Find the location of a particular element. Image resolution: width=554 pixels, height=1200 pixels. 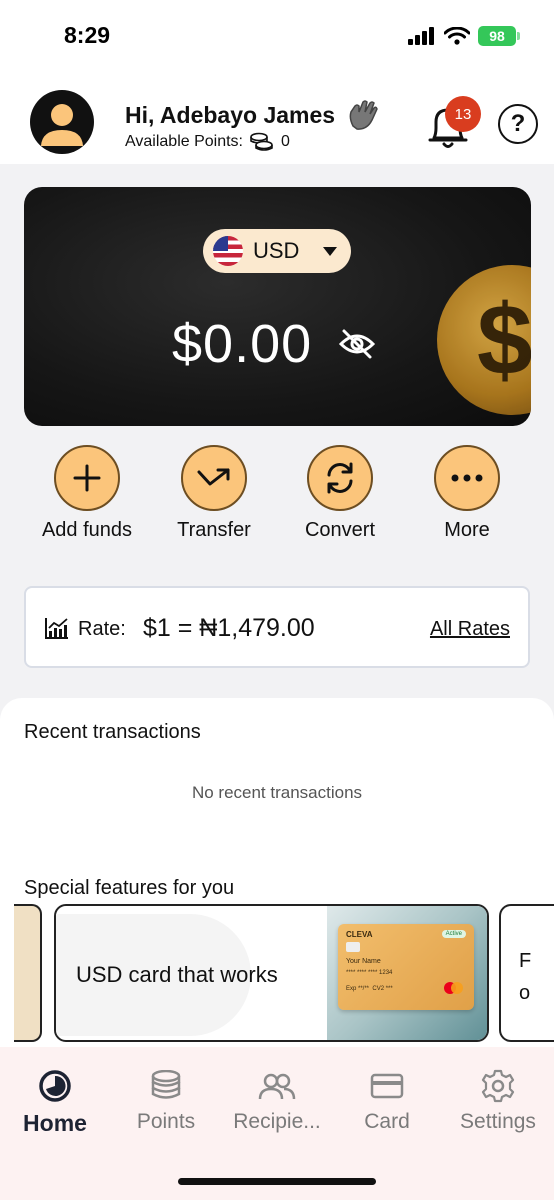

notification-badge: 13 is located at coordinates (463, 114).